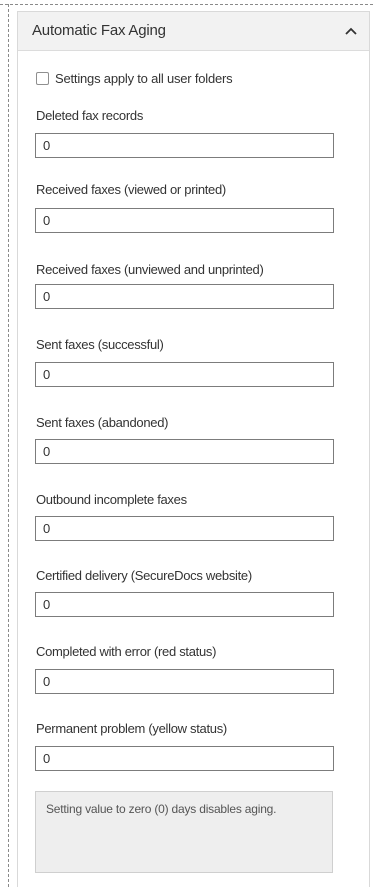 The height and width of the screenshot is (887, 373). Describe the element at coordinates (184, 604) in the screenshot. I see `certified-delivery-input` at that location.